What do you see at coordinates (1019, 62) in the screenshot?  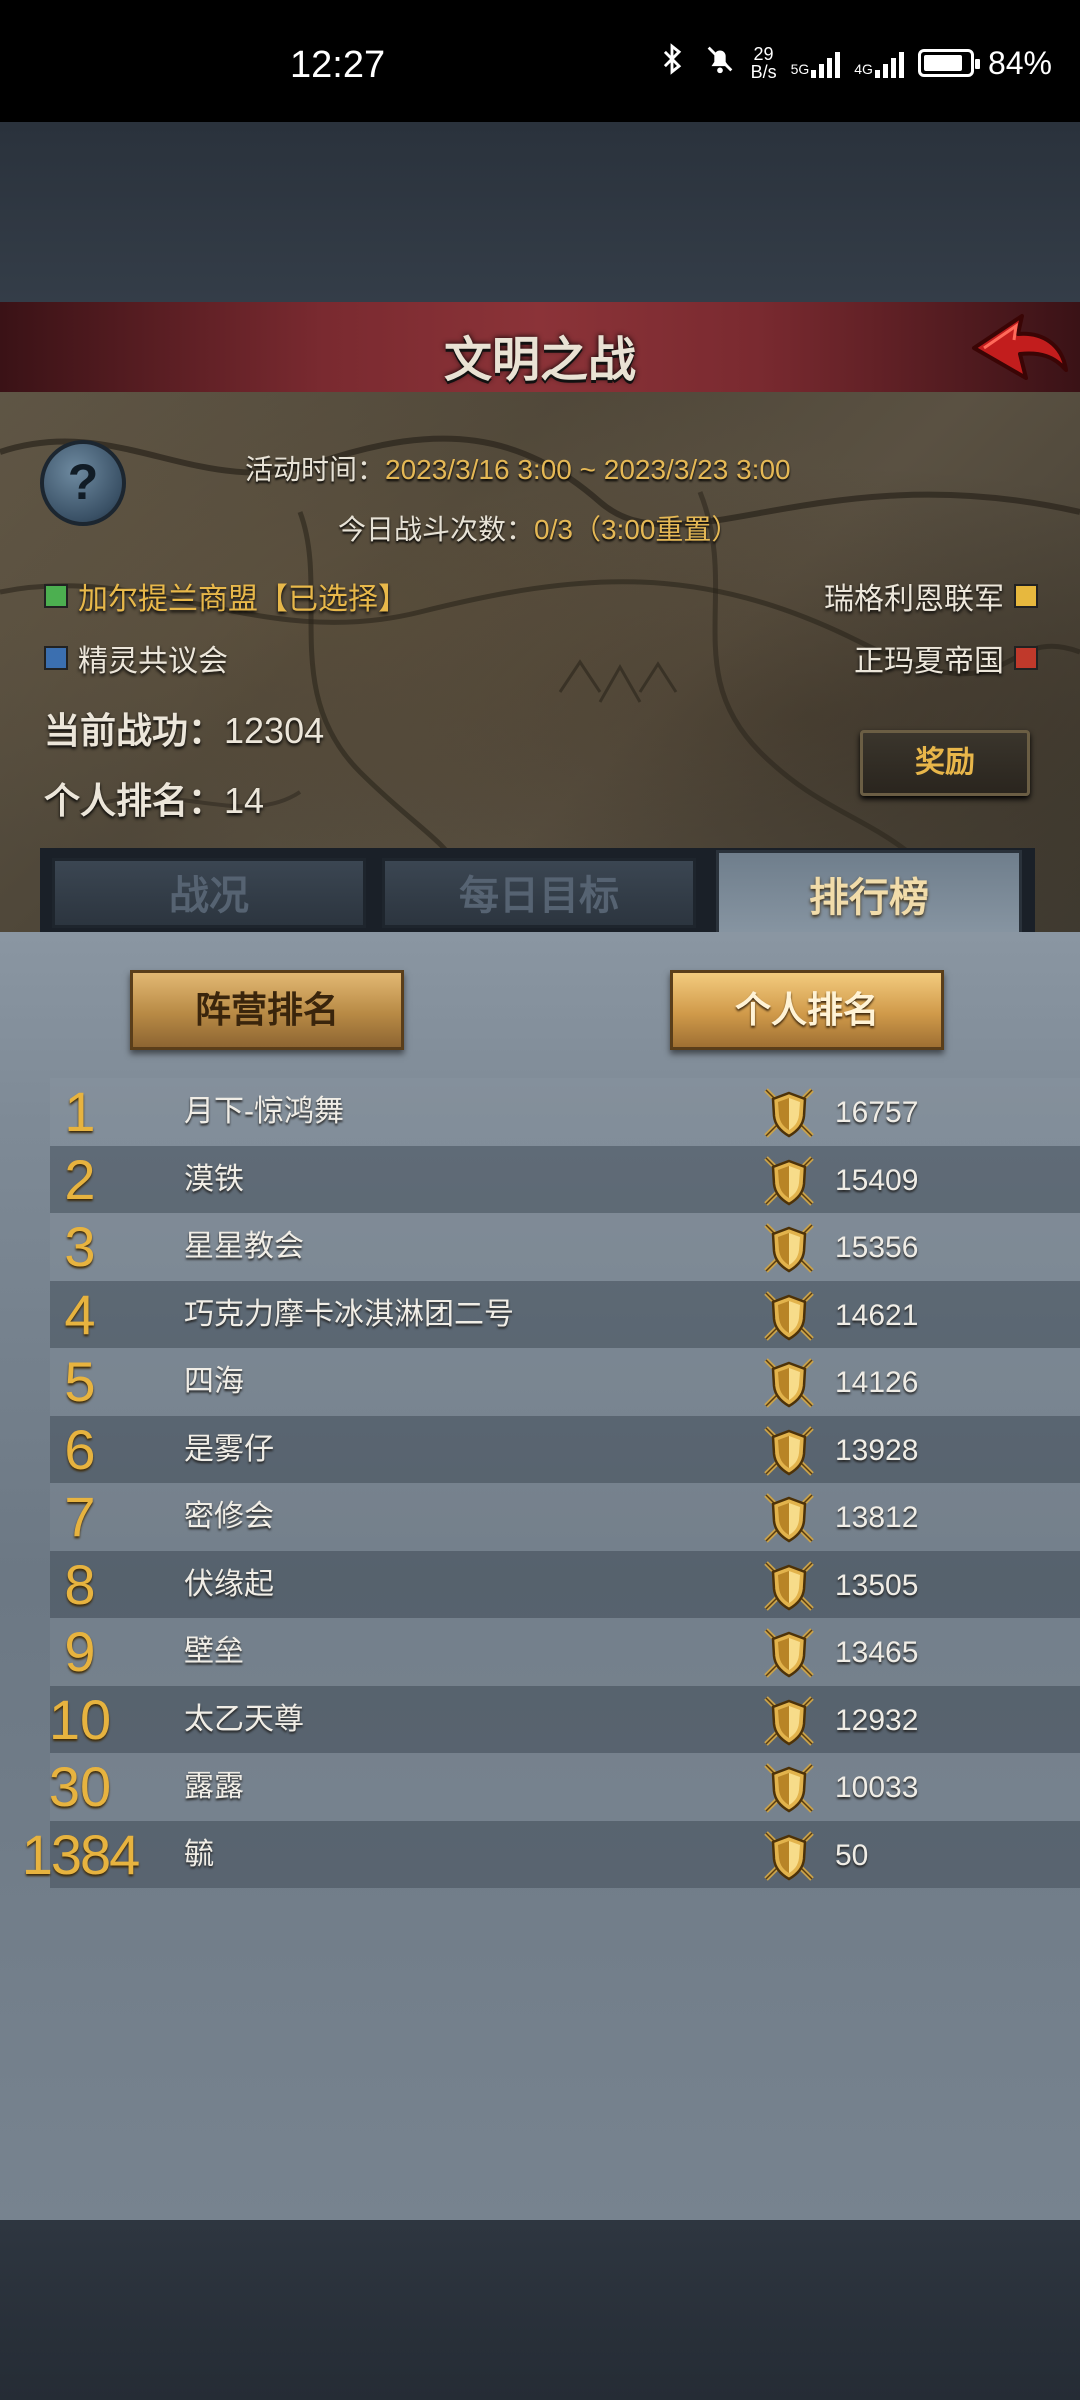 I see `battery-percent: 84%` at bounding box center [1019, 62].